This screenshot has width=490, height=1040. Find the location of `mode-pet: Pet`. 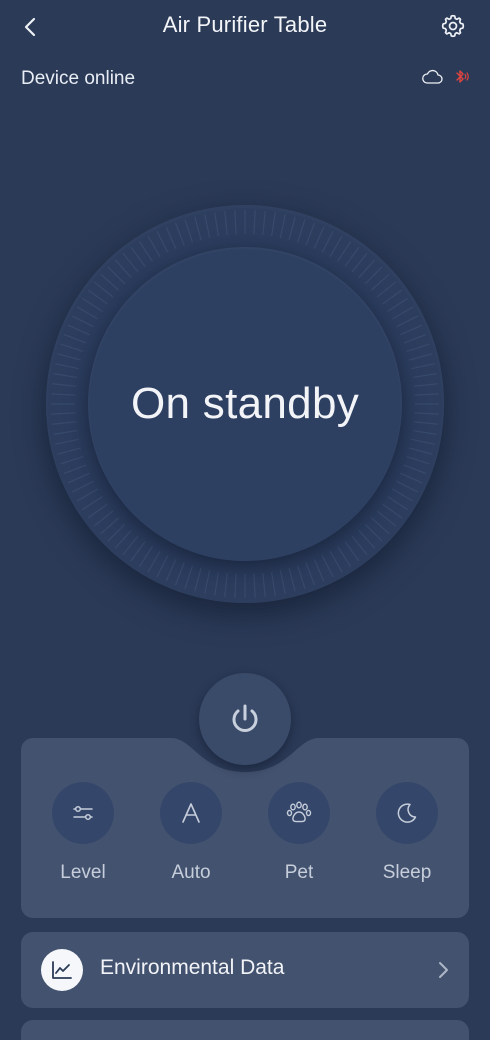

mode-pet: Pet is located at coordinates (299, 833).